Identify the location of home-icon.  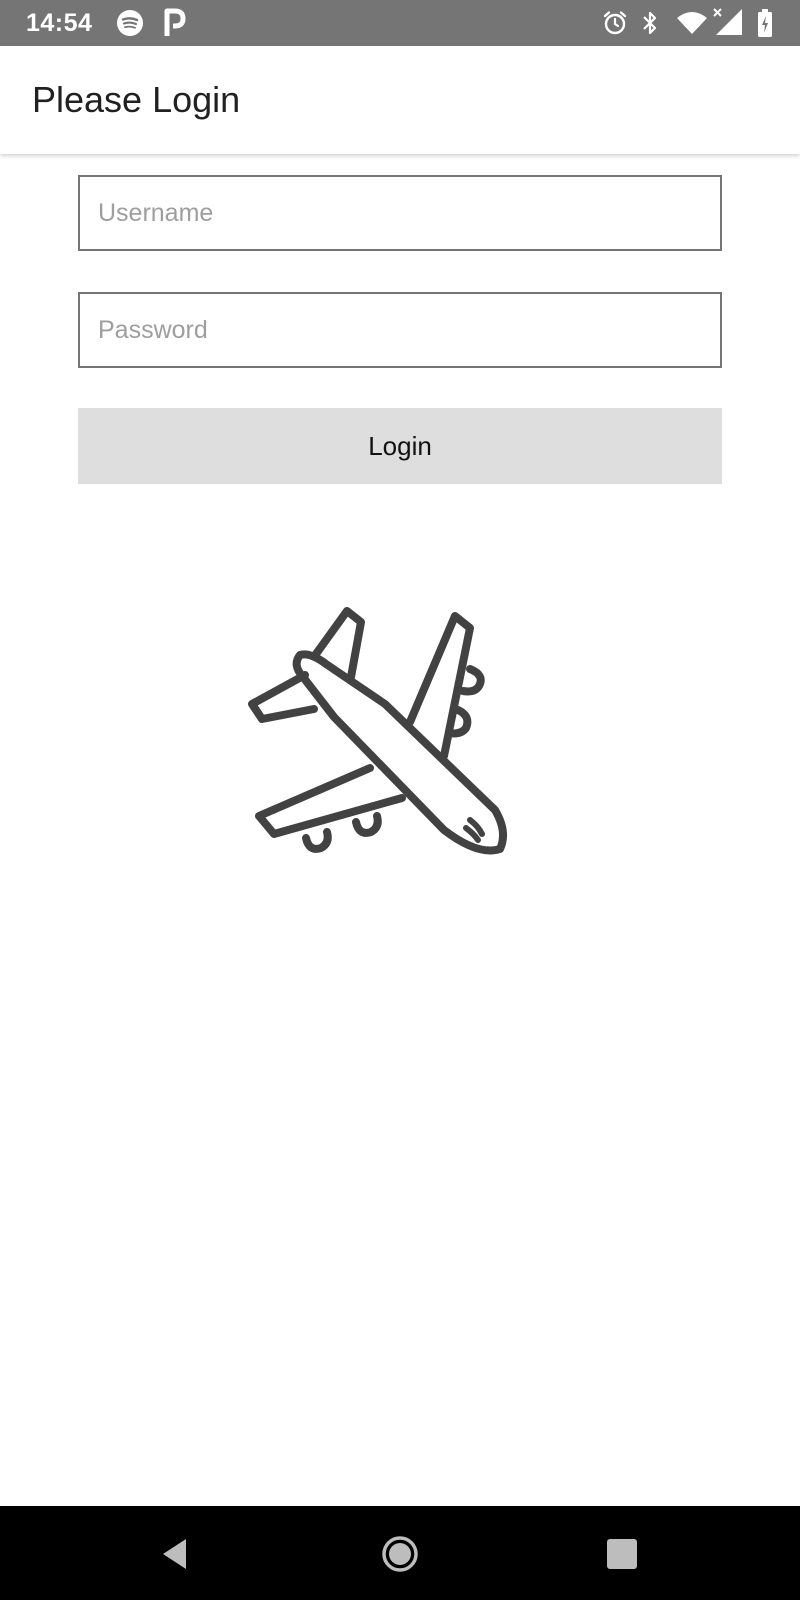
(400, 1554).